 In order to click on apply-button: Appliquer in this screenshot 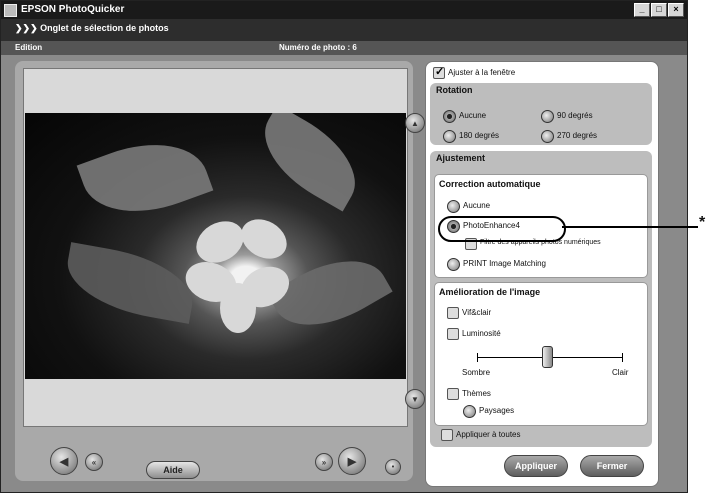, I will do `click(536, 466)`.